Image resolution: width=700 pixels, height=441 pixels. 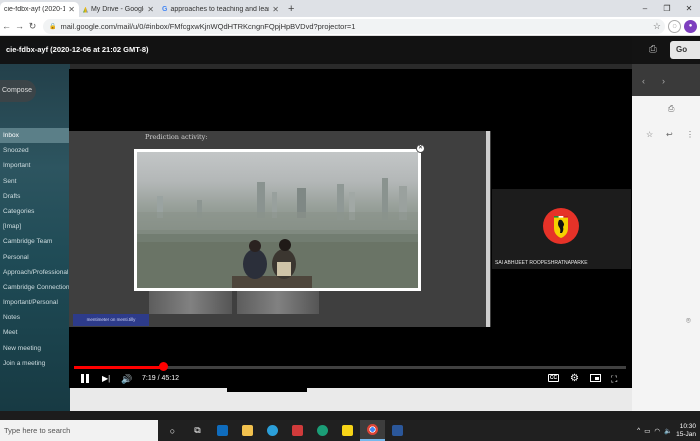 What do you see at coordinates (272, 430) in the screenshot?
I see `edge-icon` at bounding box center [272, 430].